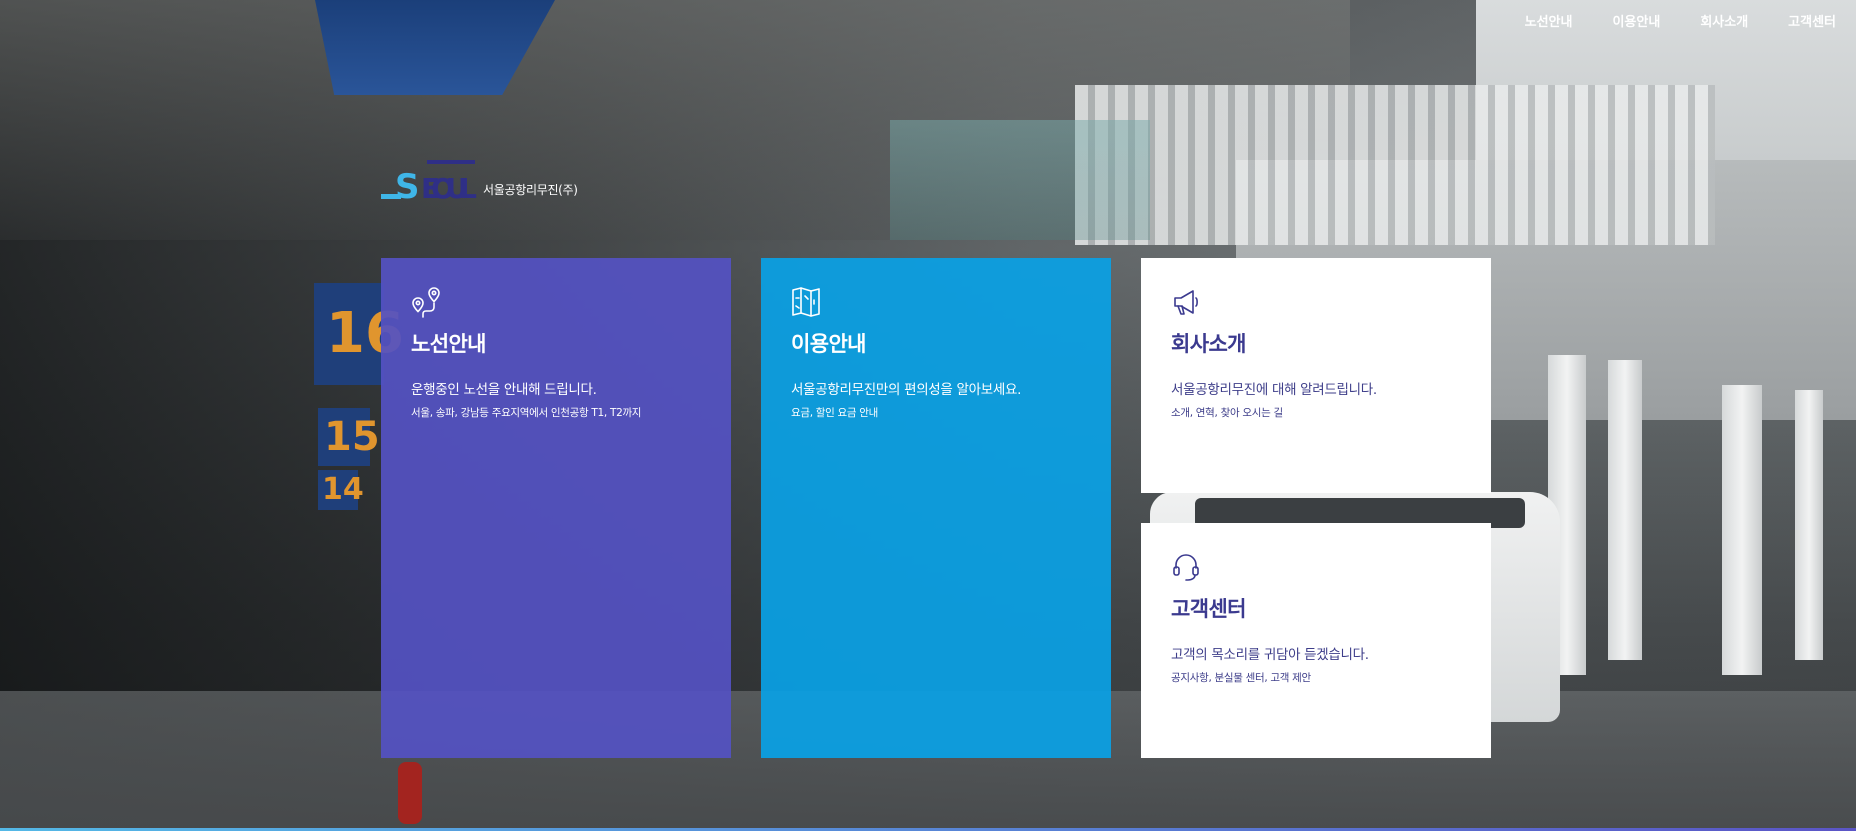 This screenshot has width=1856, height=831. I want to click on card-title: 이용안내, so click(828, 344).